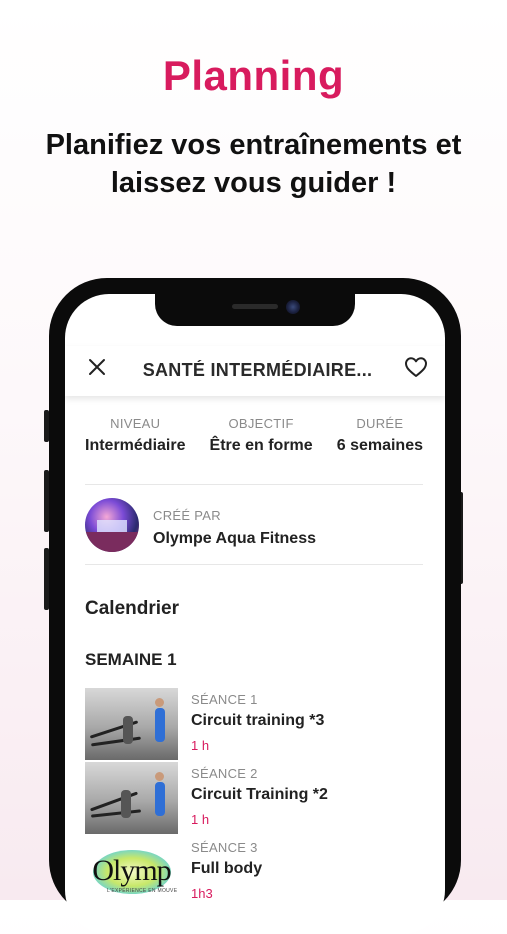 Image resolution: width=507 pixels, height=934 pixels. I want to click on session-name: Full body, so click(227, 868).